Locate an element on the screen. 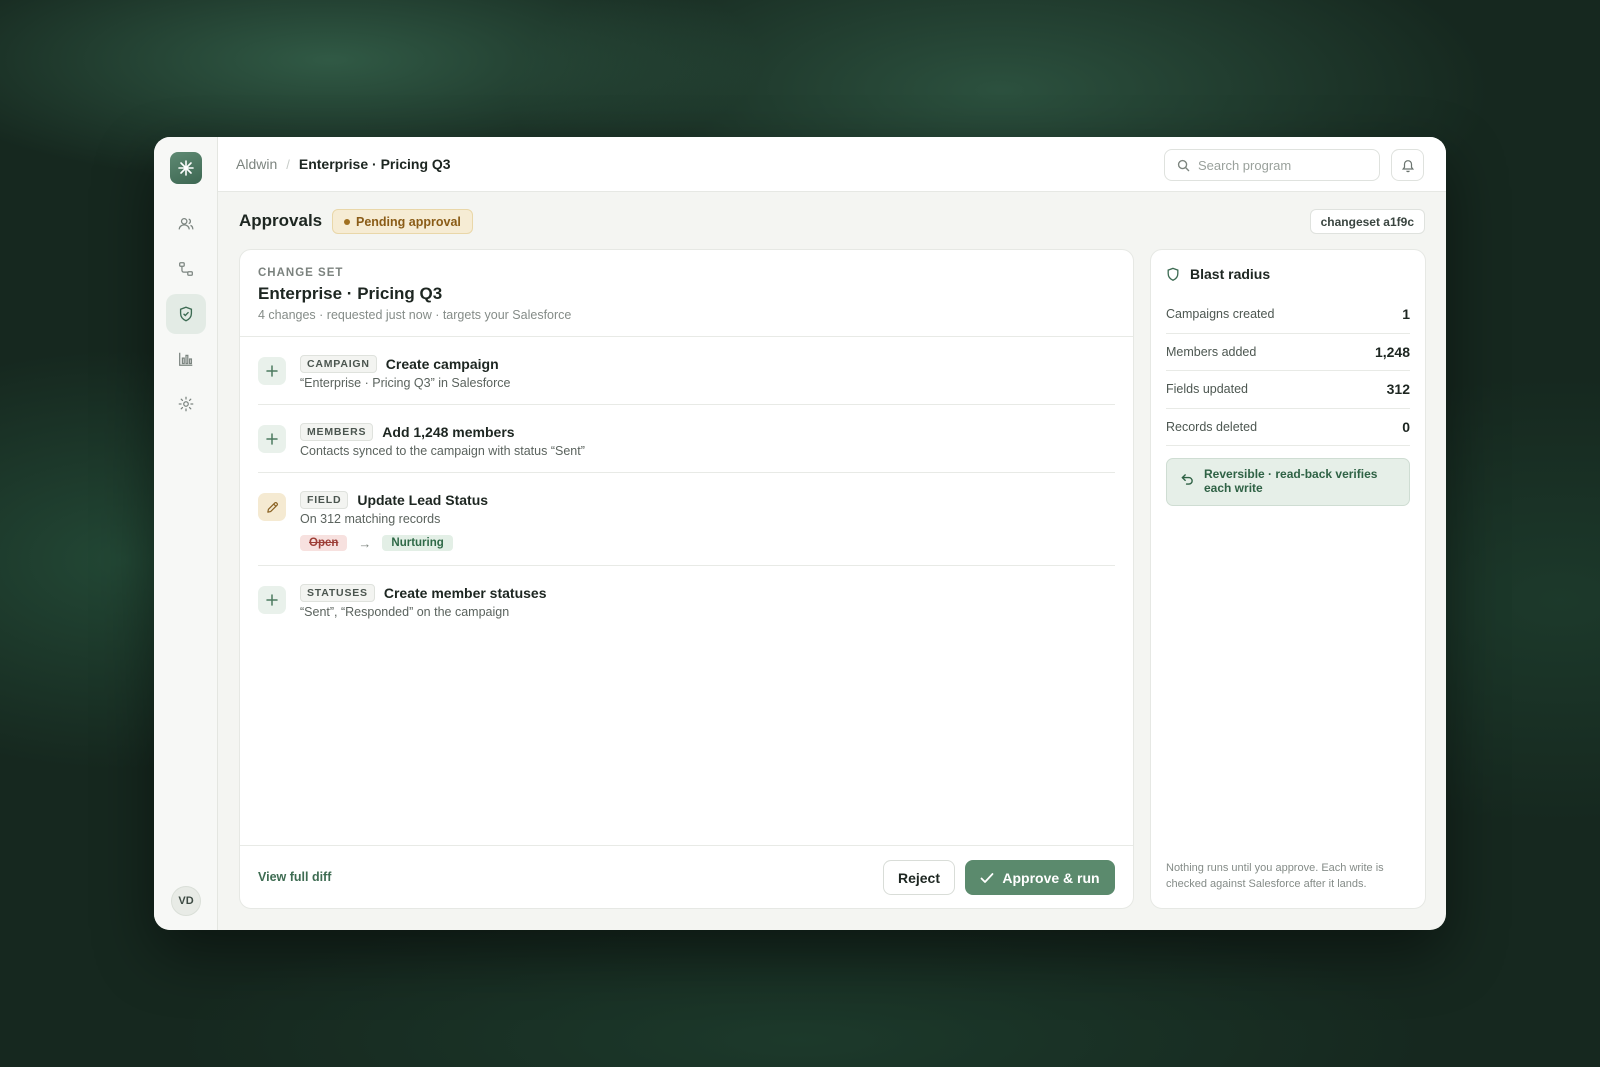 The height and width of the screenshot is (1067, 1600). change-title: Add 1,248 members is located at coordinates (448, 432).